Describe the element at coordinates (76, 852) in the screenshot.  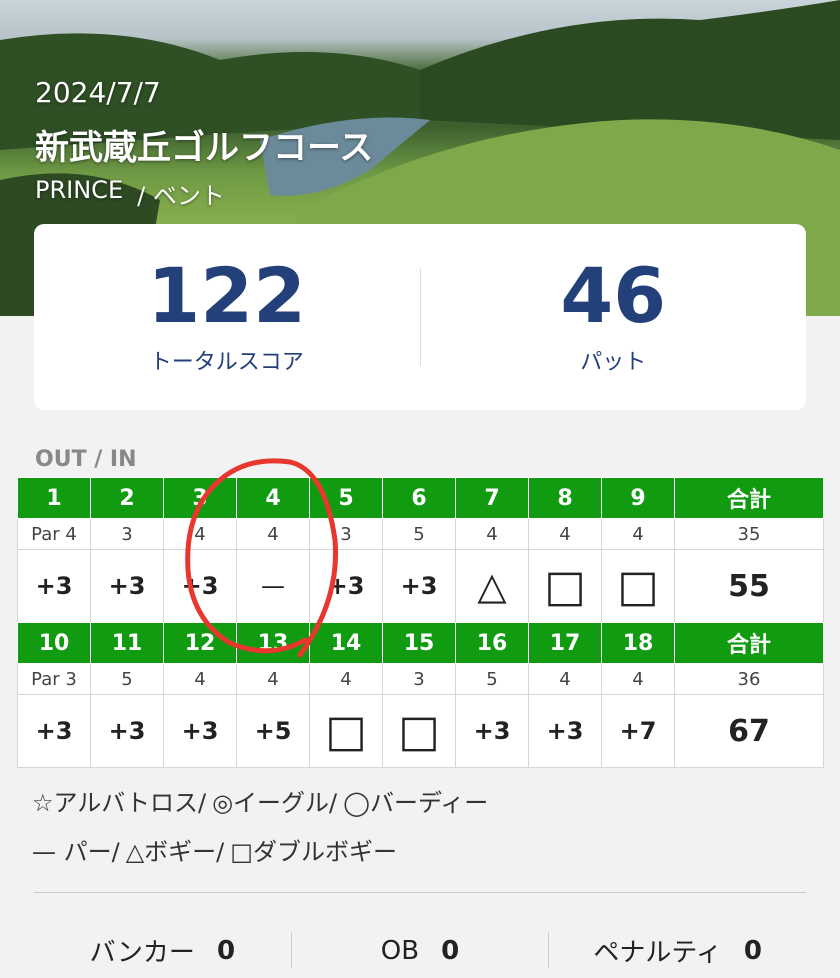
I see `legend-par: — パー/` at that location.